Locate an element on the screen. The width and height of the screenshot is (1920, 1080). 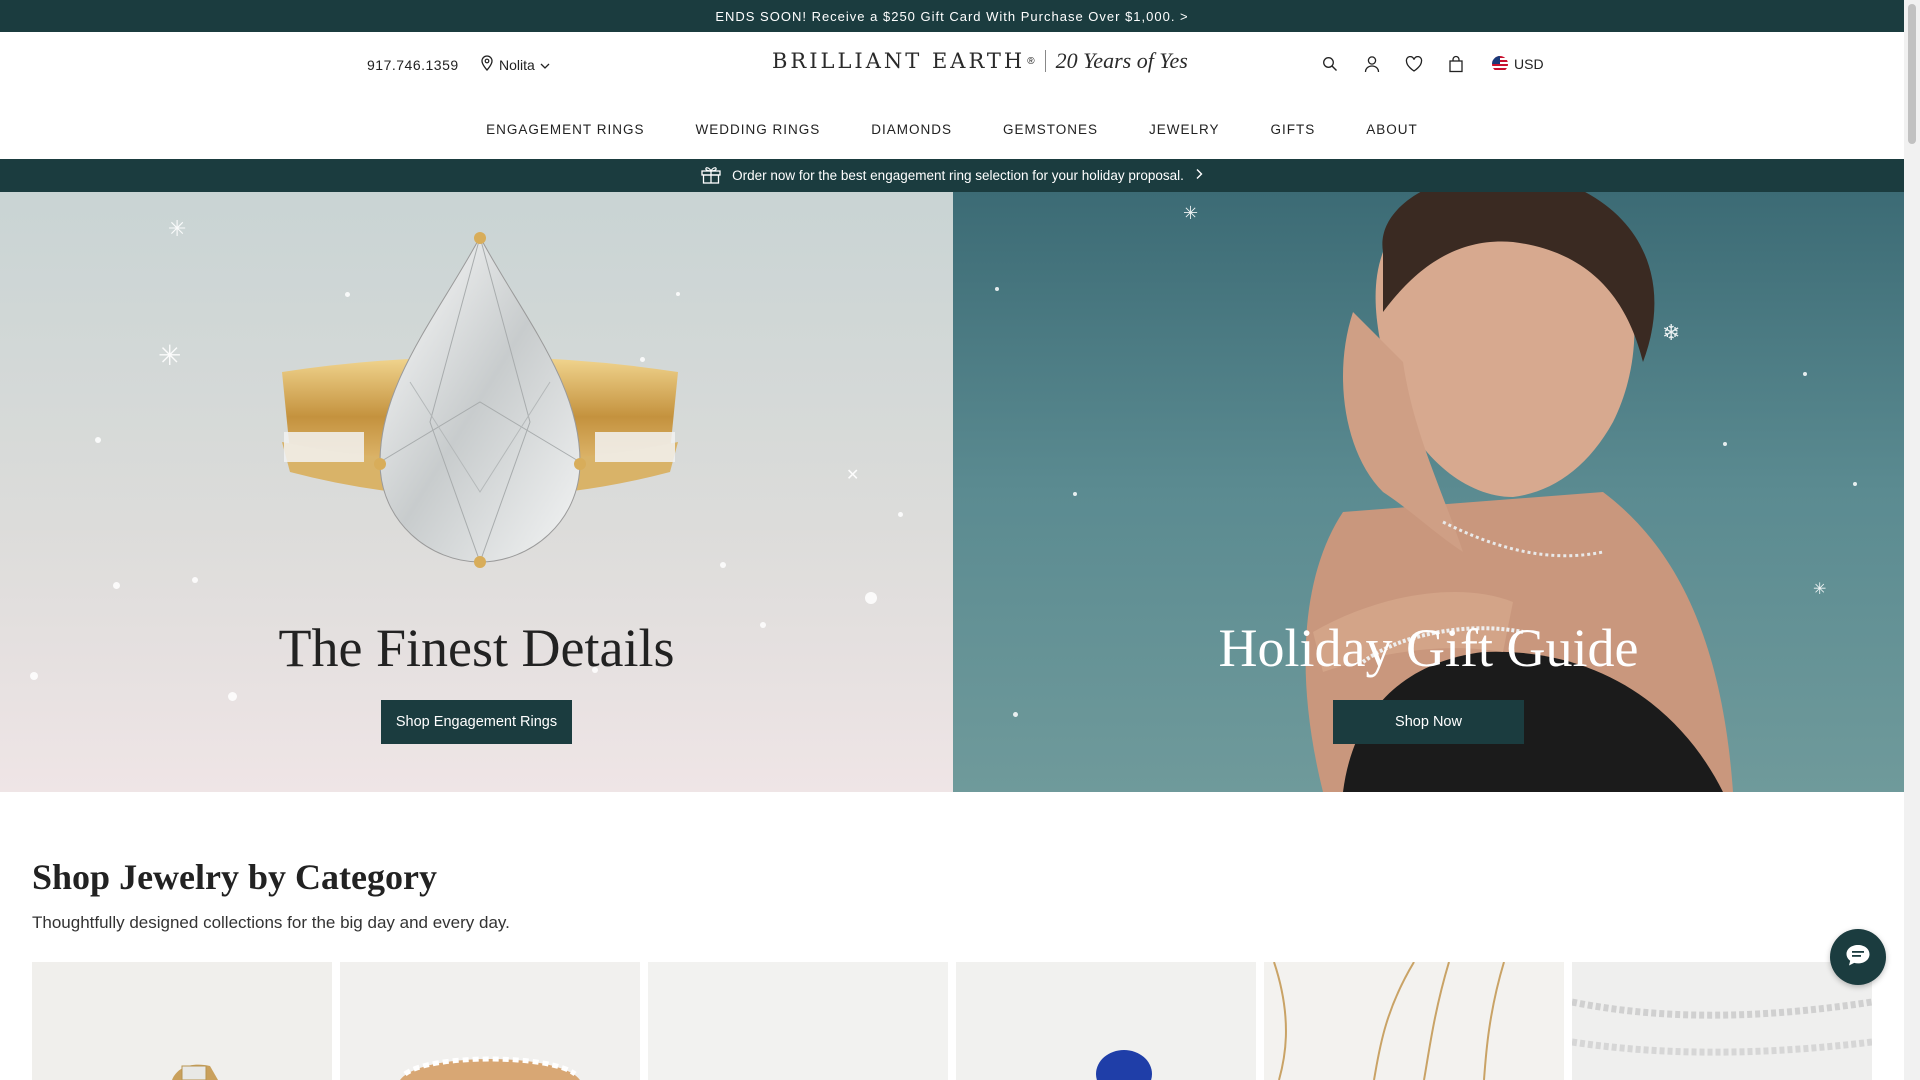
nav-item-jewelry: JEWELRY is located at coordinates (1184, 132).